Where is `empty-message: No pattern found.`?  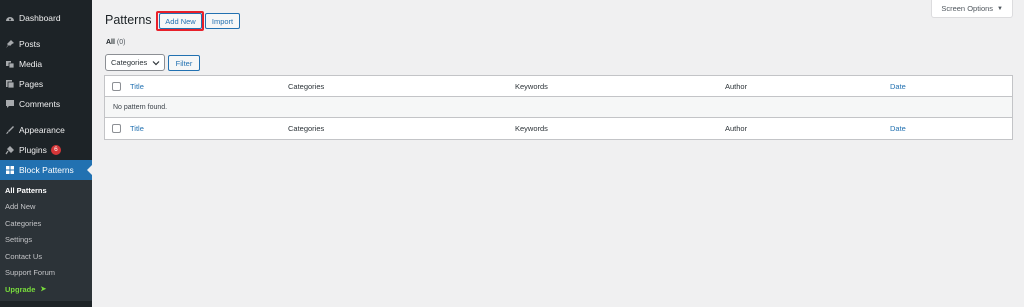
empty-message: No pattern found. is located at coordinates (140, 107).